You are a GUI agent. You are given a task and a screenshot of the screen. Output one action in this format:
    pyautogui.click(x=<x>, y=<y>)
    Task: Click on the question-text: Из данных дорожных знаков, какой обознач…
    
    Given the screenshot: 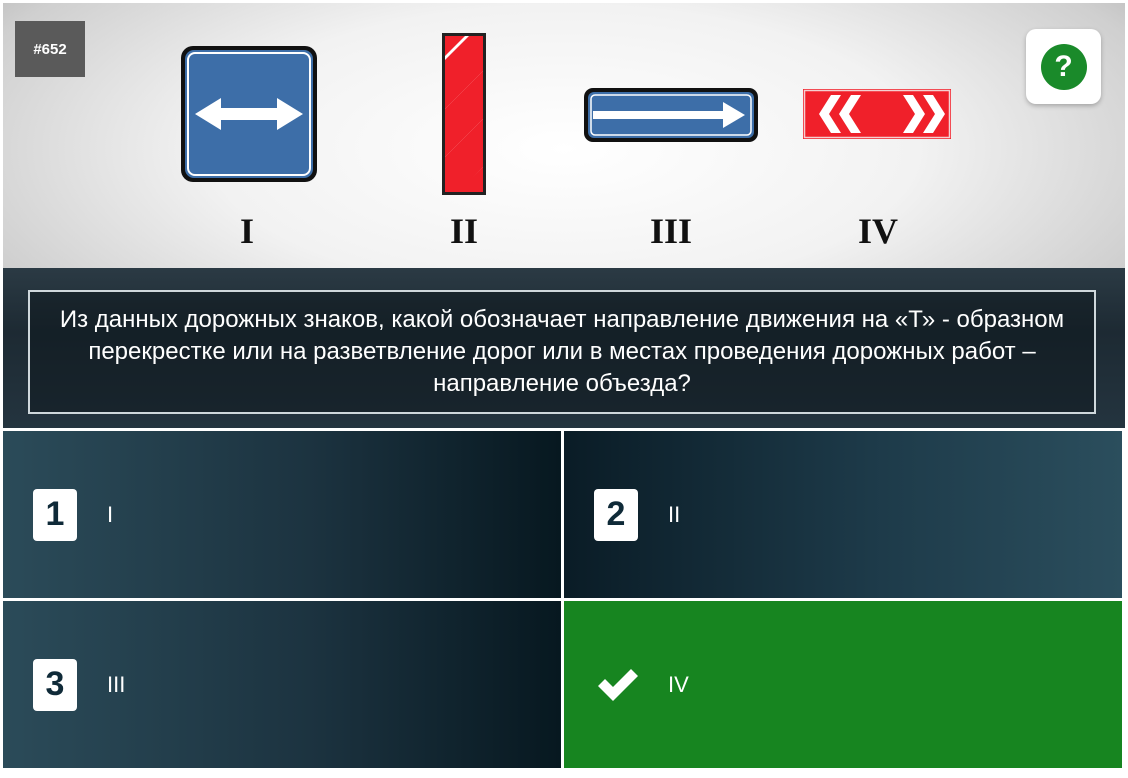 What is the action you would take?
    pyautogui.click(x=562, y=351)
    